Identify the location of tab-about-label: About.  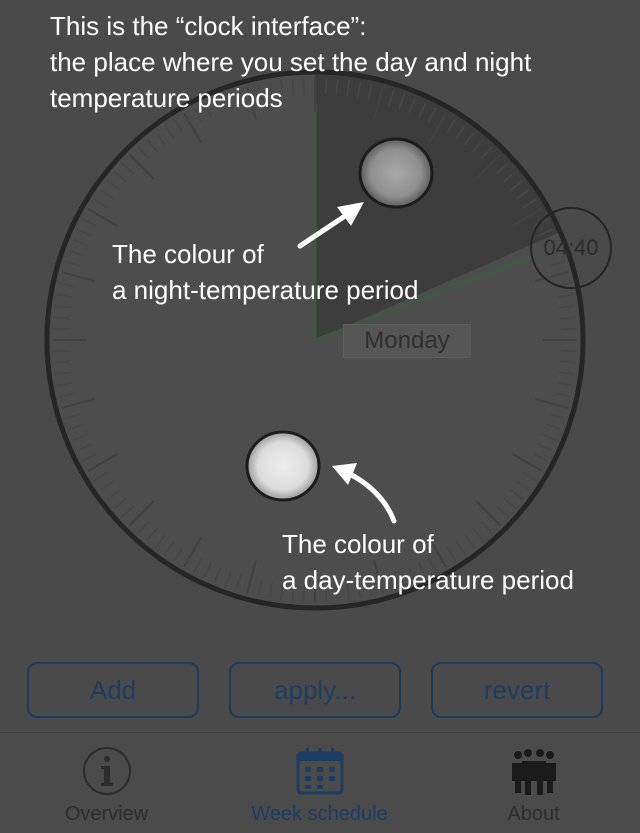
(533, 814).